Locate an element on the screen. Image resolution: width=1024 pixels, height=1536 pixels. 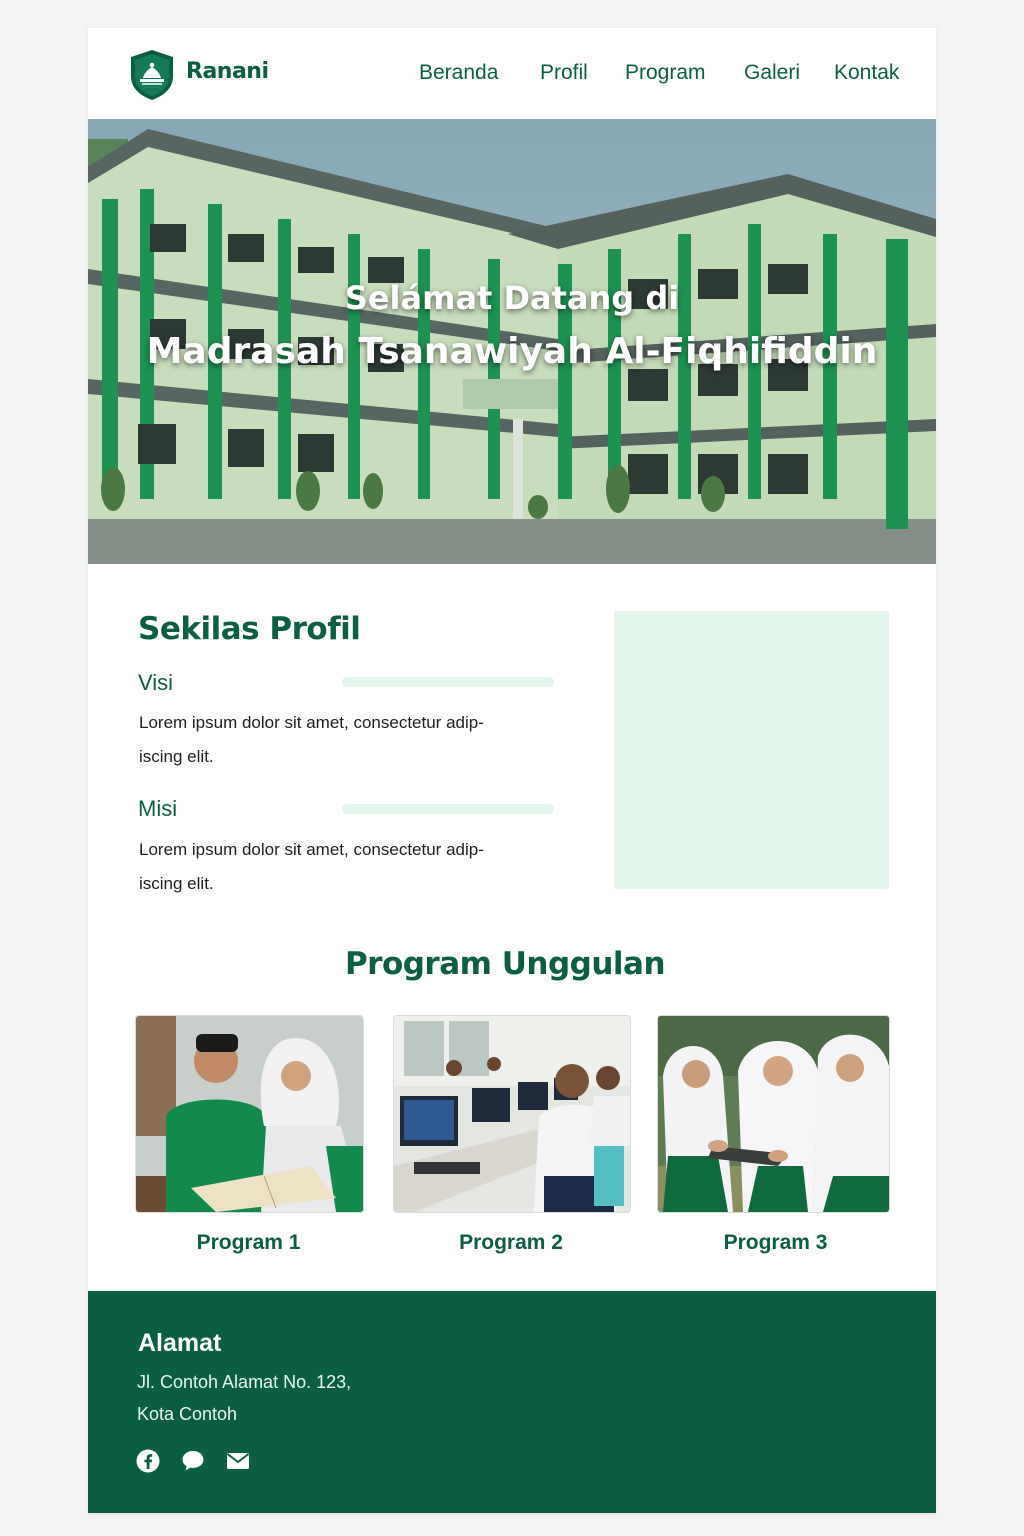
program-2-label: Program 2 is located at coordinates (511, 1243).